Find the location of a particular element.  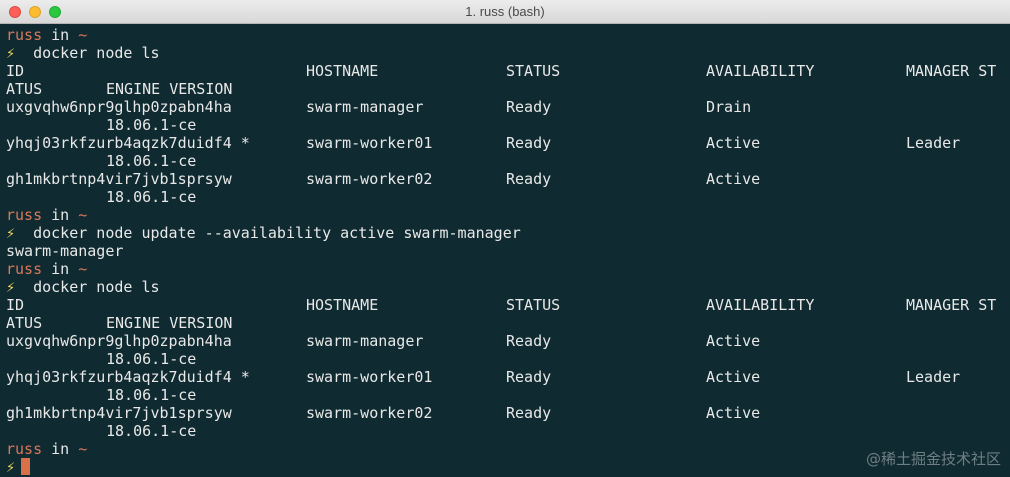

watermark: @稀土掘金技术社区 is located at coordinates (933, 459).